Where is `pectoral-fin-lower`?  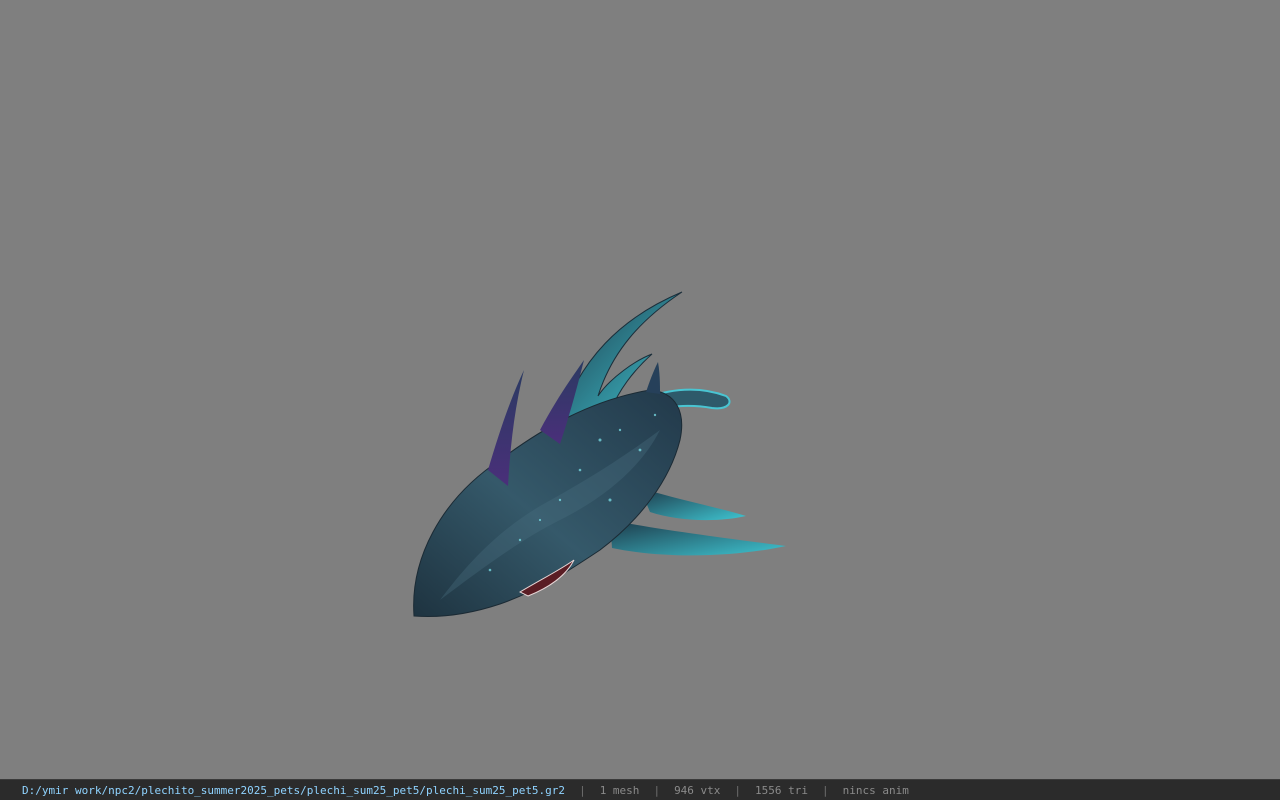
pectoral-fin-lower is located at coordinates (698, 538).